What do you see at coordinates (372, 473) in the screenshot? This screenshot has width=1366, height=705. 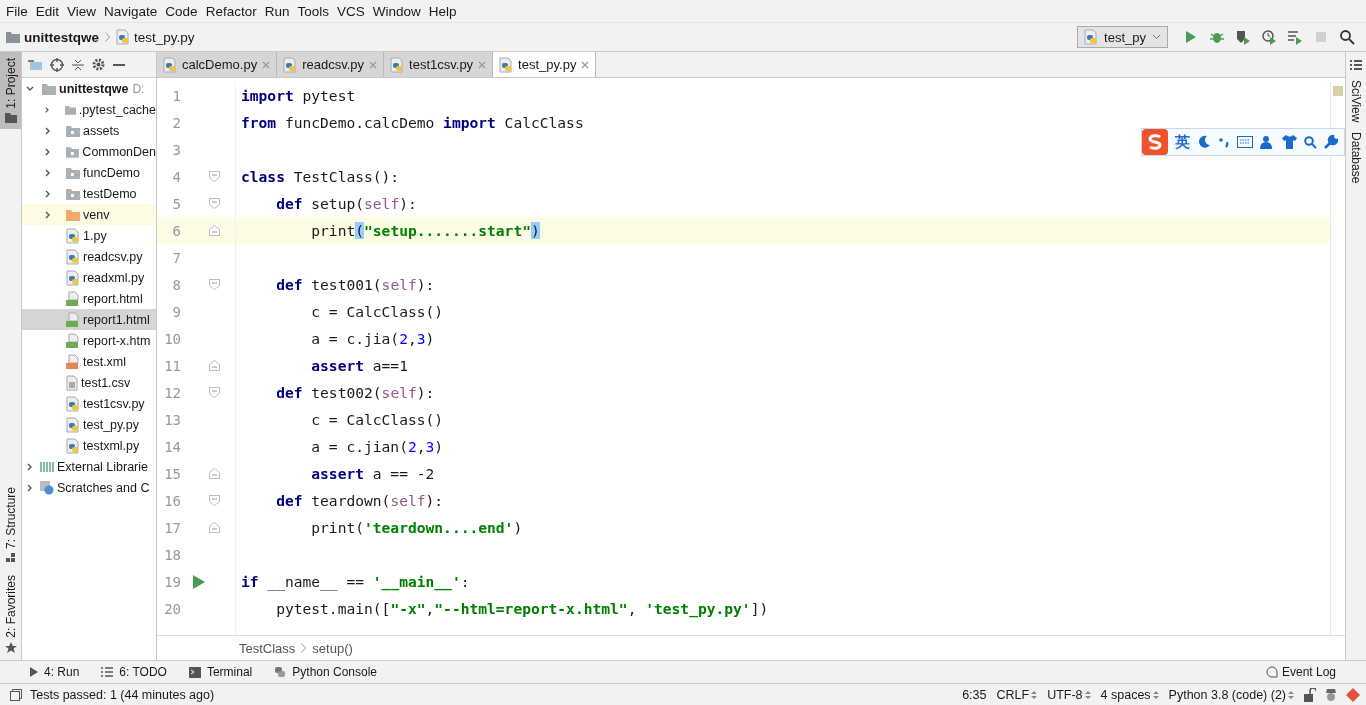 I see `code-line: assert a == -2` at bounding box center [372, 473].